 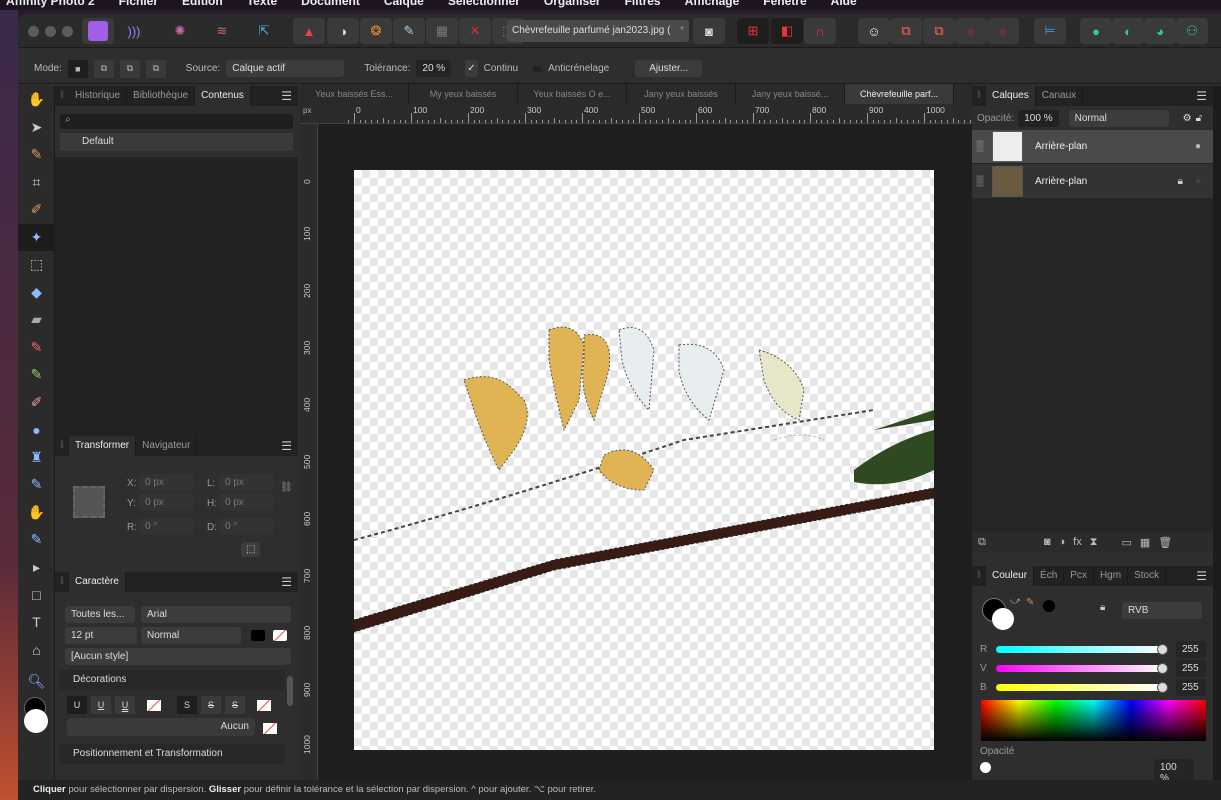 What do you see at coordinates (36, 485) in the screenshot?
I see `healing-brush-tool-icon: ✎` at bounding box center [36, 485].